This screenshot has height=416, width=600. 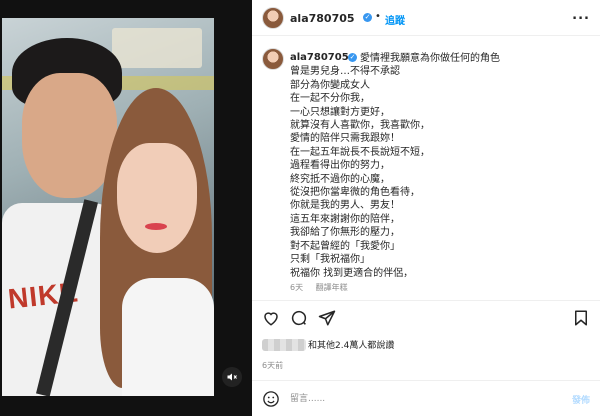 I want to click on caption-line: 對不起曾經的「我愛你」, so click(x=345, y=246).